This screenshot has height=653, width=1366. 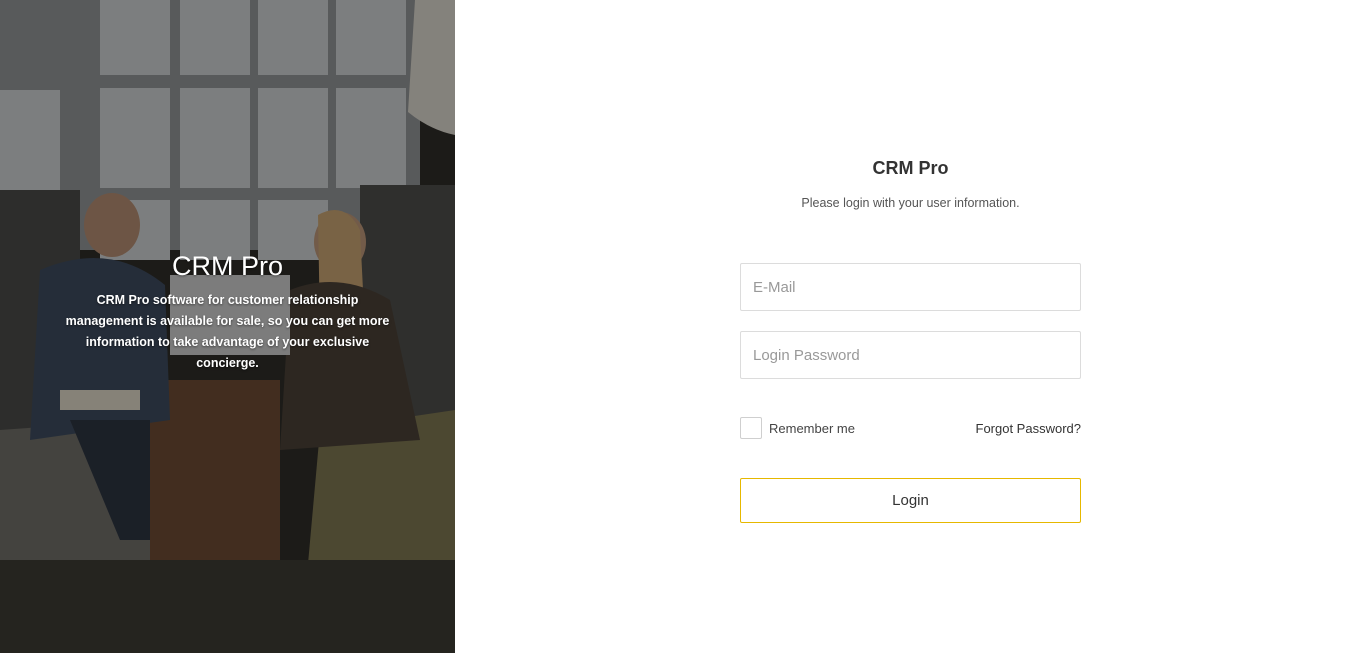 I want to click on remember-me-label: Remember me, so click(x=812, y=428).